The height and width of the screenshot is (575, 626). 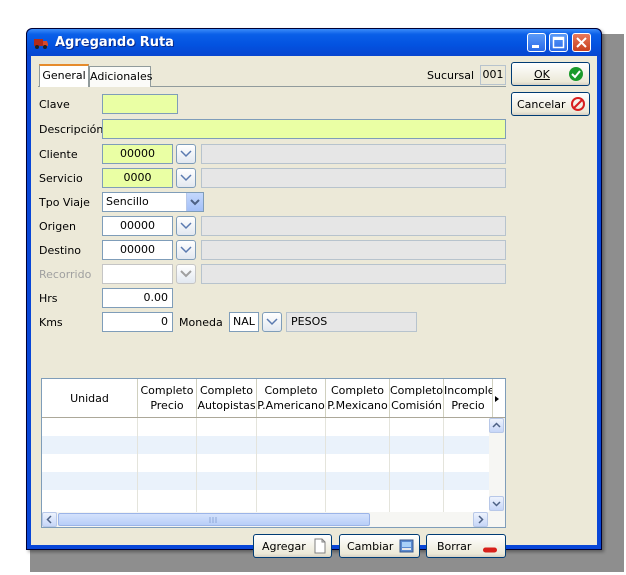 What do you see at coordinates (54, 104) in the screenshot?
I see `clave-label: Clave` at bounding box center [54, 104].